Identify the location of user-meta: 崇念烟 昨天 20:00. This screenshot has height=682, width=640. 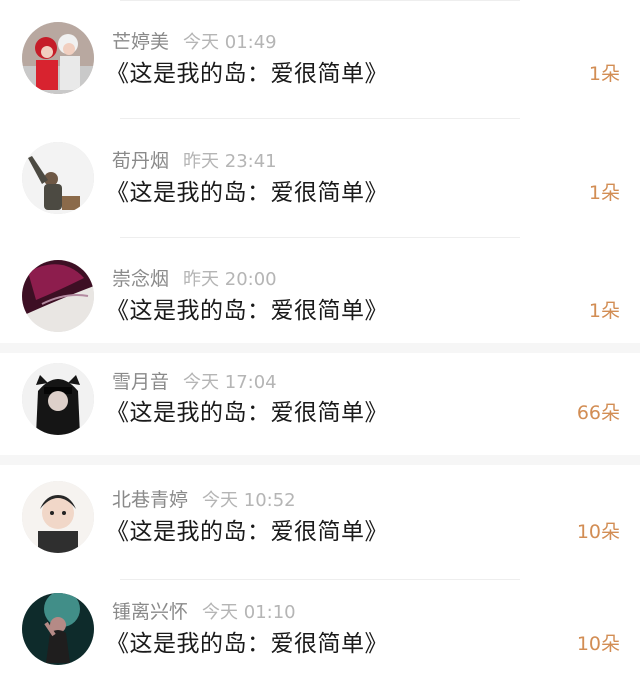
(194, 279).